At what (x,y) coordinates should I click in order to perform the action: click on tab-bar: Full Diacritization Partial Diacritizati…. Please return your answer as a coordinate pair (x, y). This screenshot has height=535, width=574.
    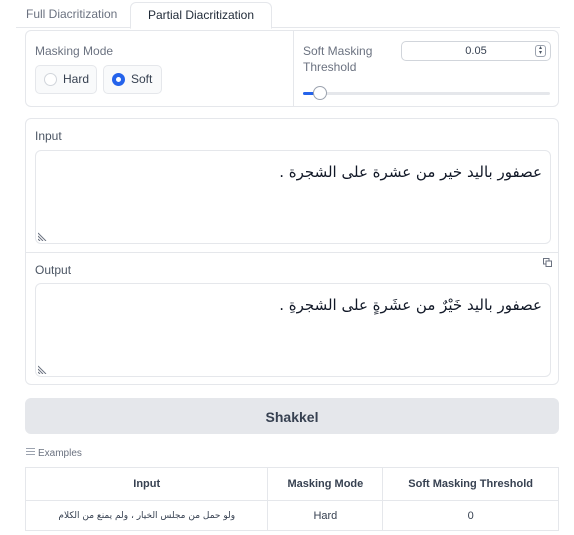
    Looking at the image, I should click on (288, 14).